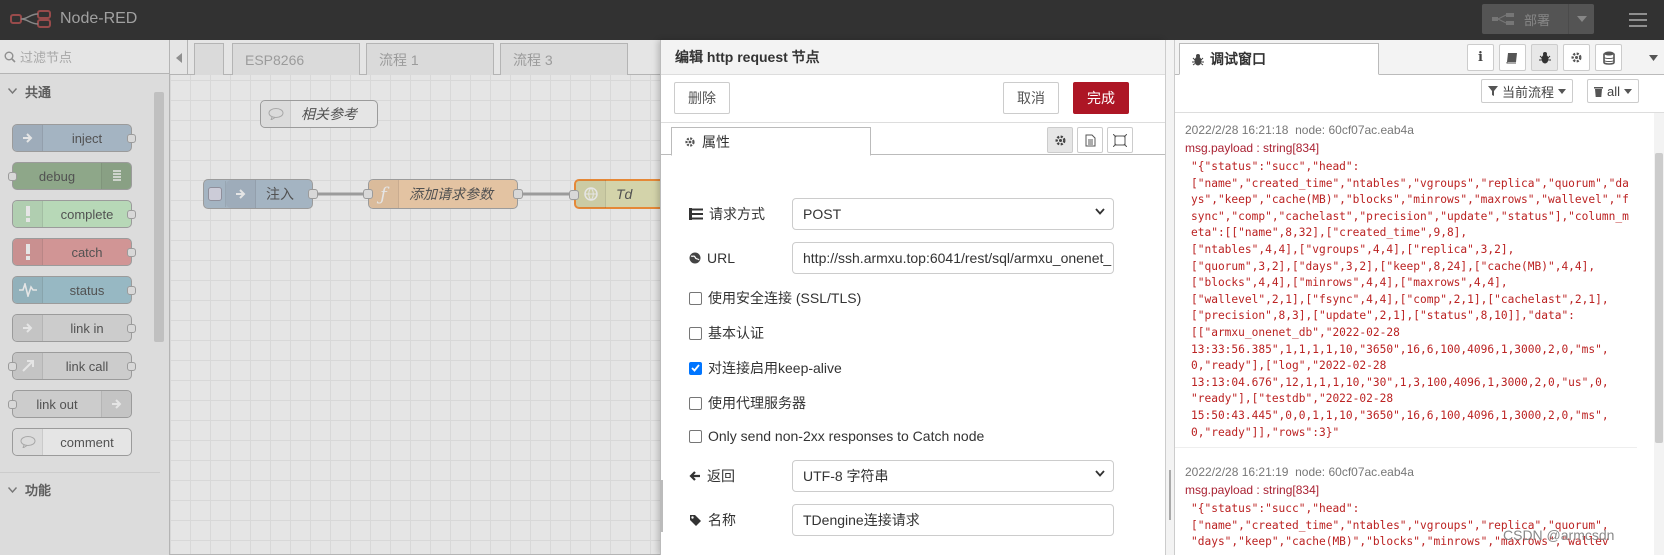 Image resolution: width=1664 pixels, height=555 pixels. I want to click on settings-tab-icon, so click(1060, 140).